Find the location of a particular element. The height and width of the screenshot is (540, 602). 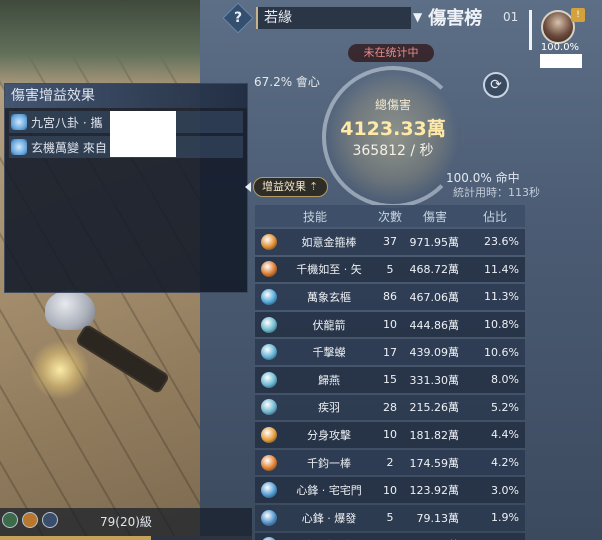

player-avatar is located at coordinates (558, 27).